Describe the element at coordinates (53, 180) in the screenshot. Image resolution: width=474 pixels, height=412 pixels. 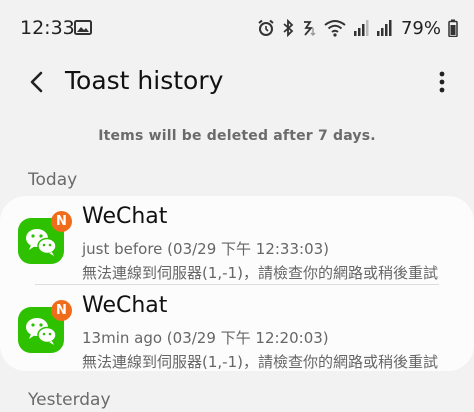
I see `section-label-today: Today` at that location.